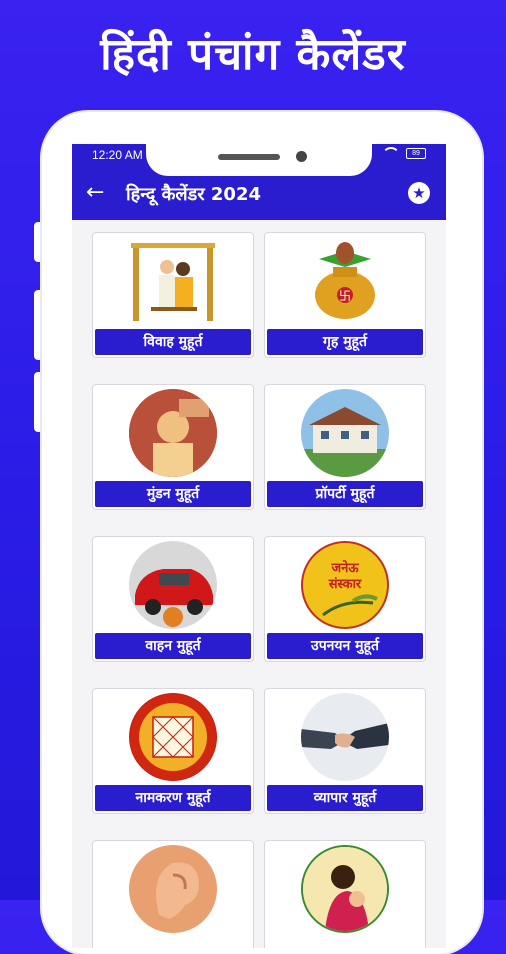 This screenshot has height=954, width=506. I want to click on wifi-icon, so click(391, 153).